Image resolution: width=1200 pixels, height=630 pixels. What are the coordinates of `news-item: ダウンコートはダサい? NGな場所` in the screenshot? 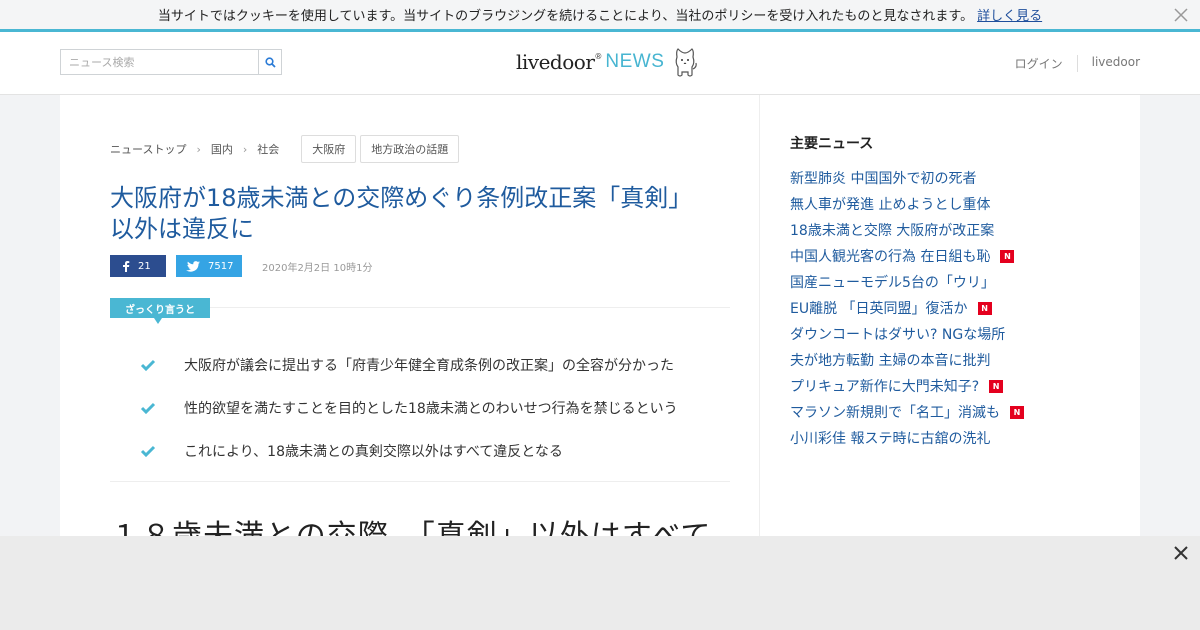 It's located at (965, 334).